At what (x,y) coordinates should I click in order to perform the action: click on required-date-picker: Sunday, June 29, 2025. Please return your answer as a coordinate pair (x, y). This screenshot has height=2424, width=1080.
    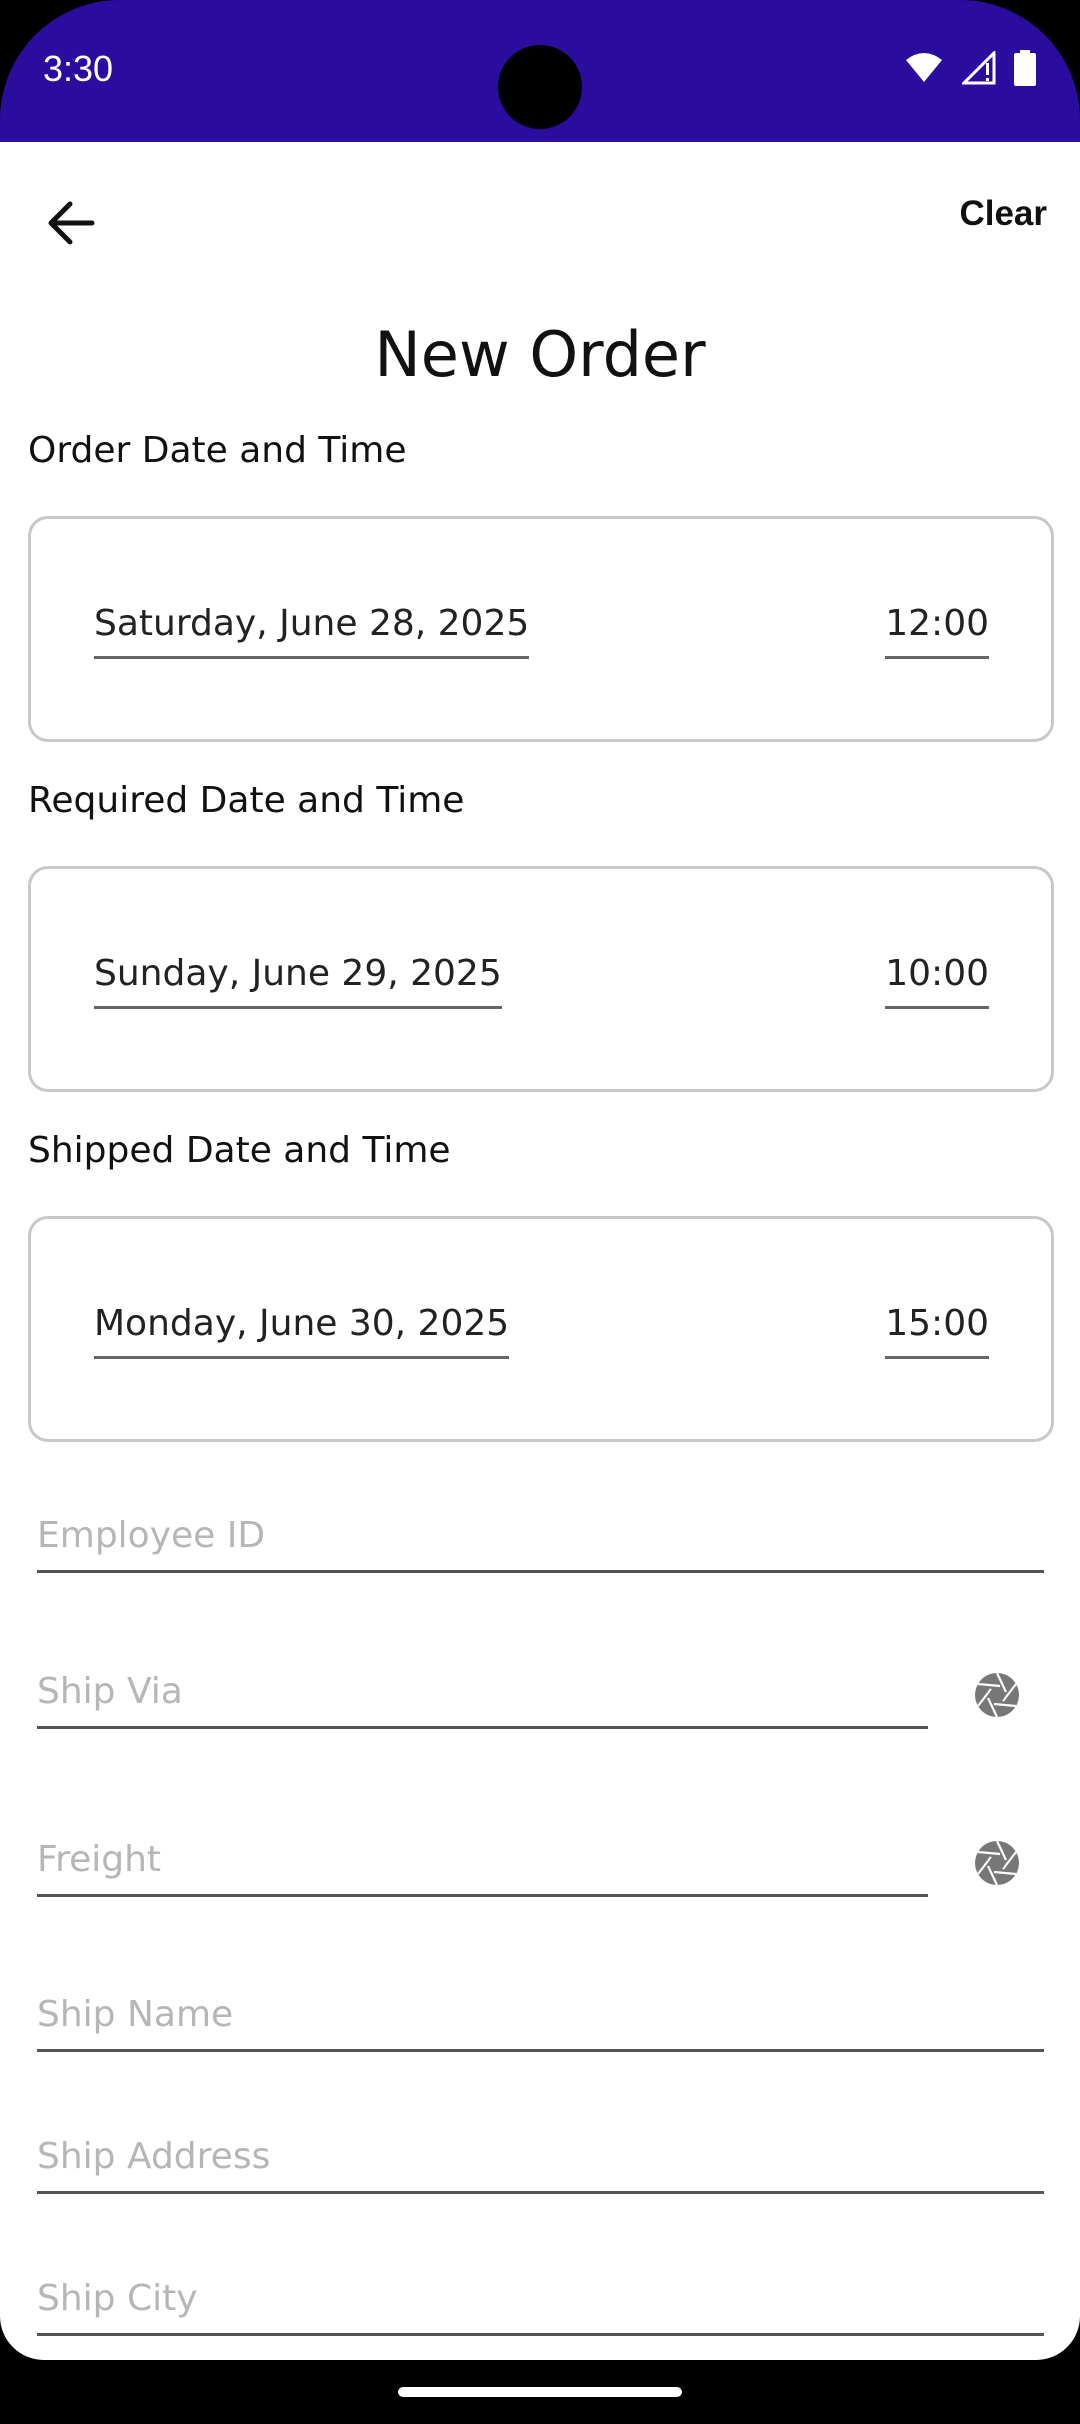
    Looking at the image, I should click on (298, 981).